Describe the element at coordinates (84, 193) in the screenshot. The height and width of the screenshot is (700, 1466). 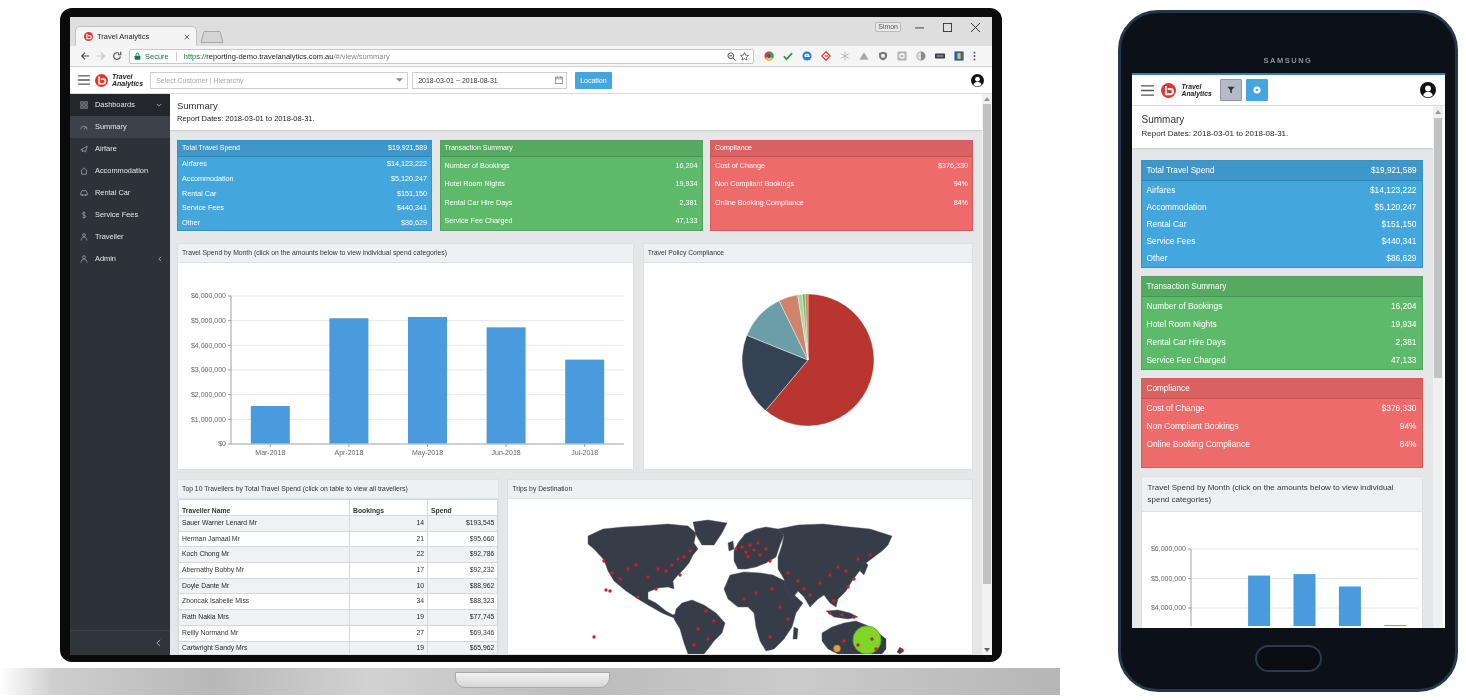
I see `car-icon` at that location.